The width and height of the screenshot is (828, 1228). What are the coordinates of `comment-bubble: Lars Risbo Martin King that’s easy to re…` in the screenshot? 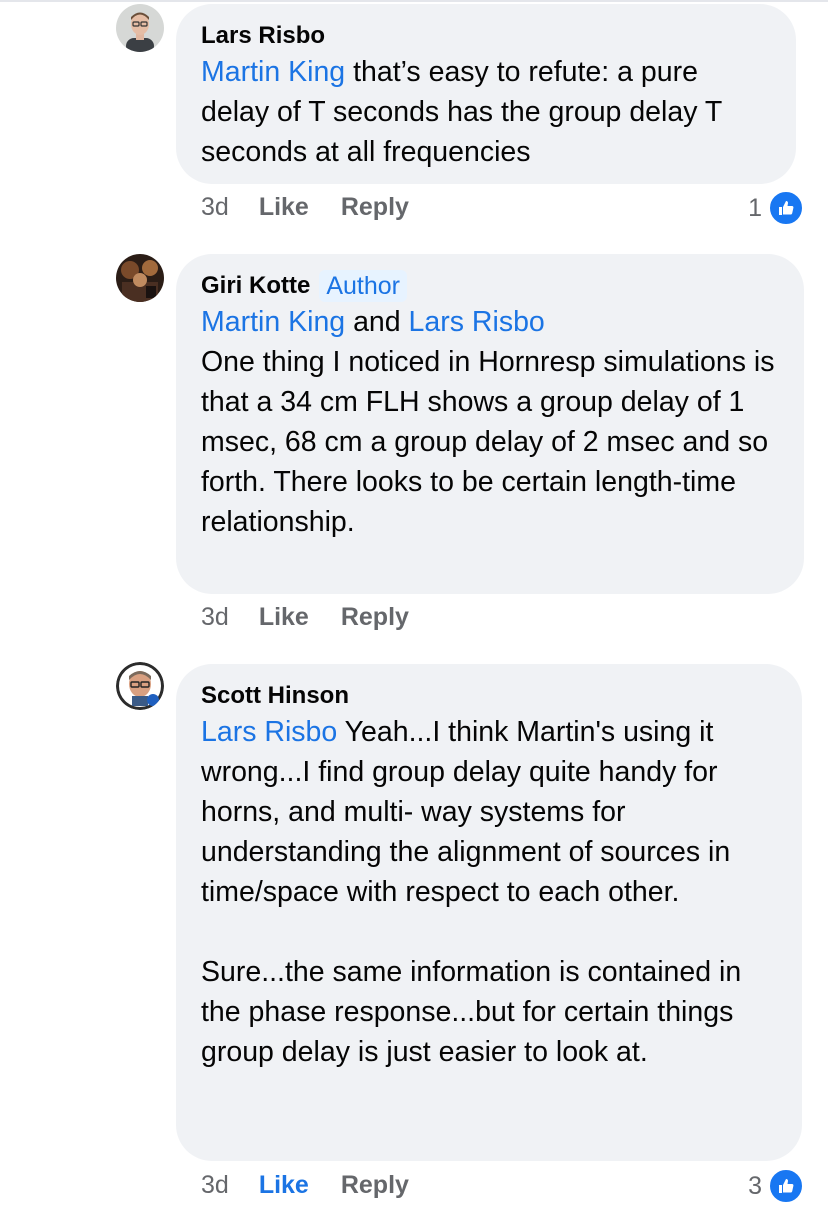 It's located at (486, 94).